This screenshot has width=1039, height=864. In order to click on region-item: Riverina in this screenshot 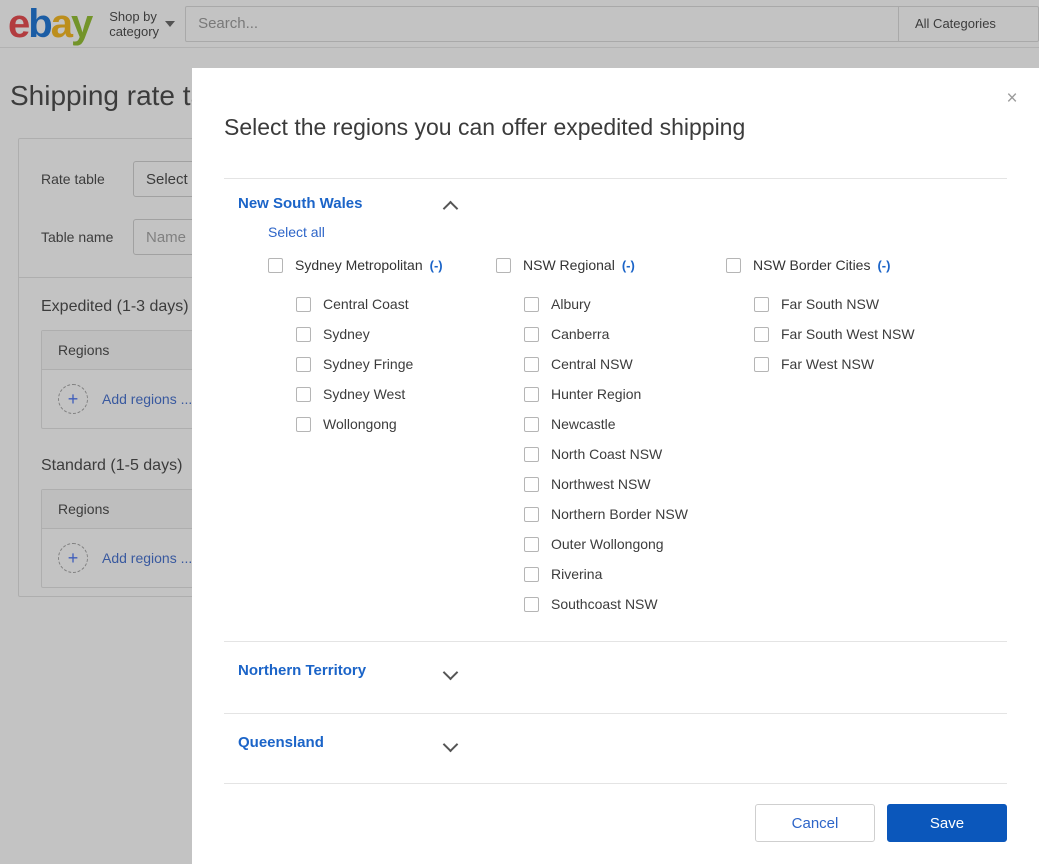, I will do `click(611, 574)`.